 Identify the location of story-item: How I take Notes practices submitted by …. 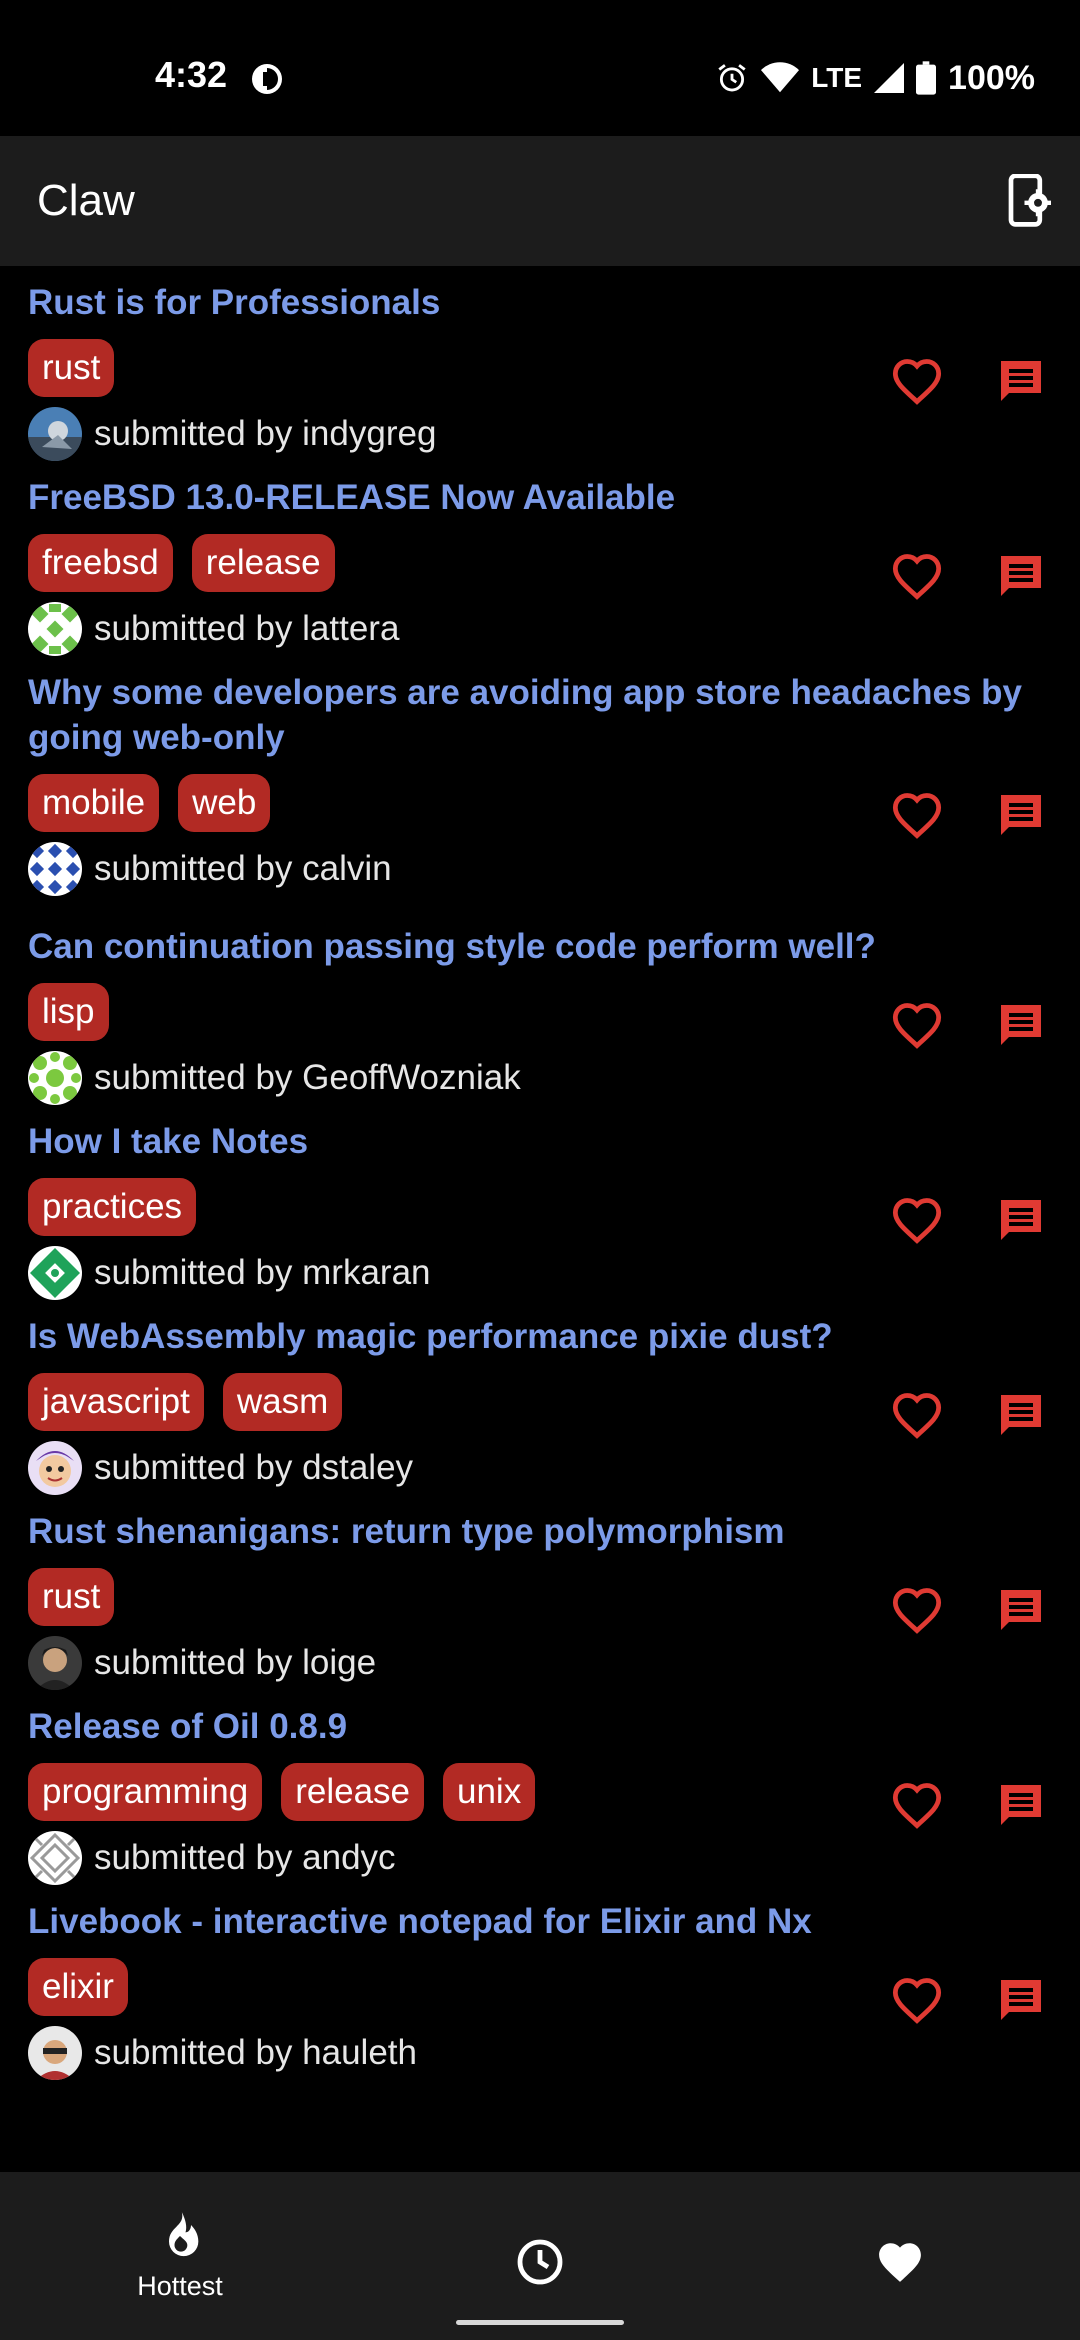
(540, 1202).